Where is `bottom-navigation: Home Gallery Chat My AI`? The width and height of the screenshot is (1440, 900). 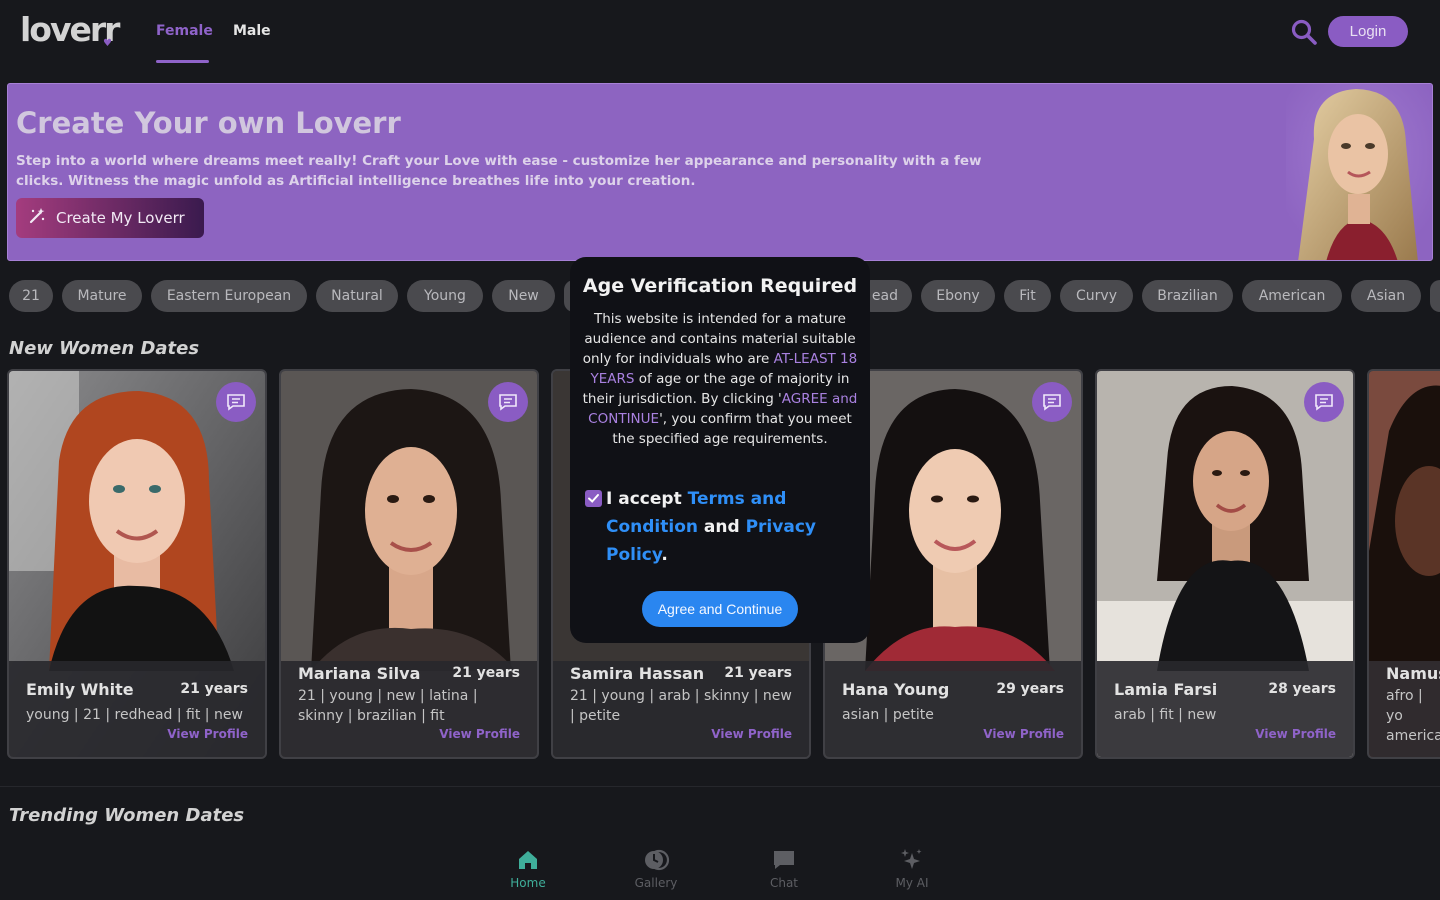
bottom-navigation: Home Gallery Chat My AI is located at coordinates (720, 869).